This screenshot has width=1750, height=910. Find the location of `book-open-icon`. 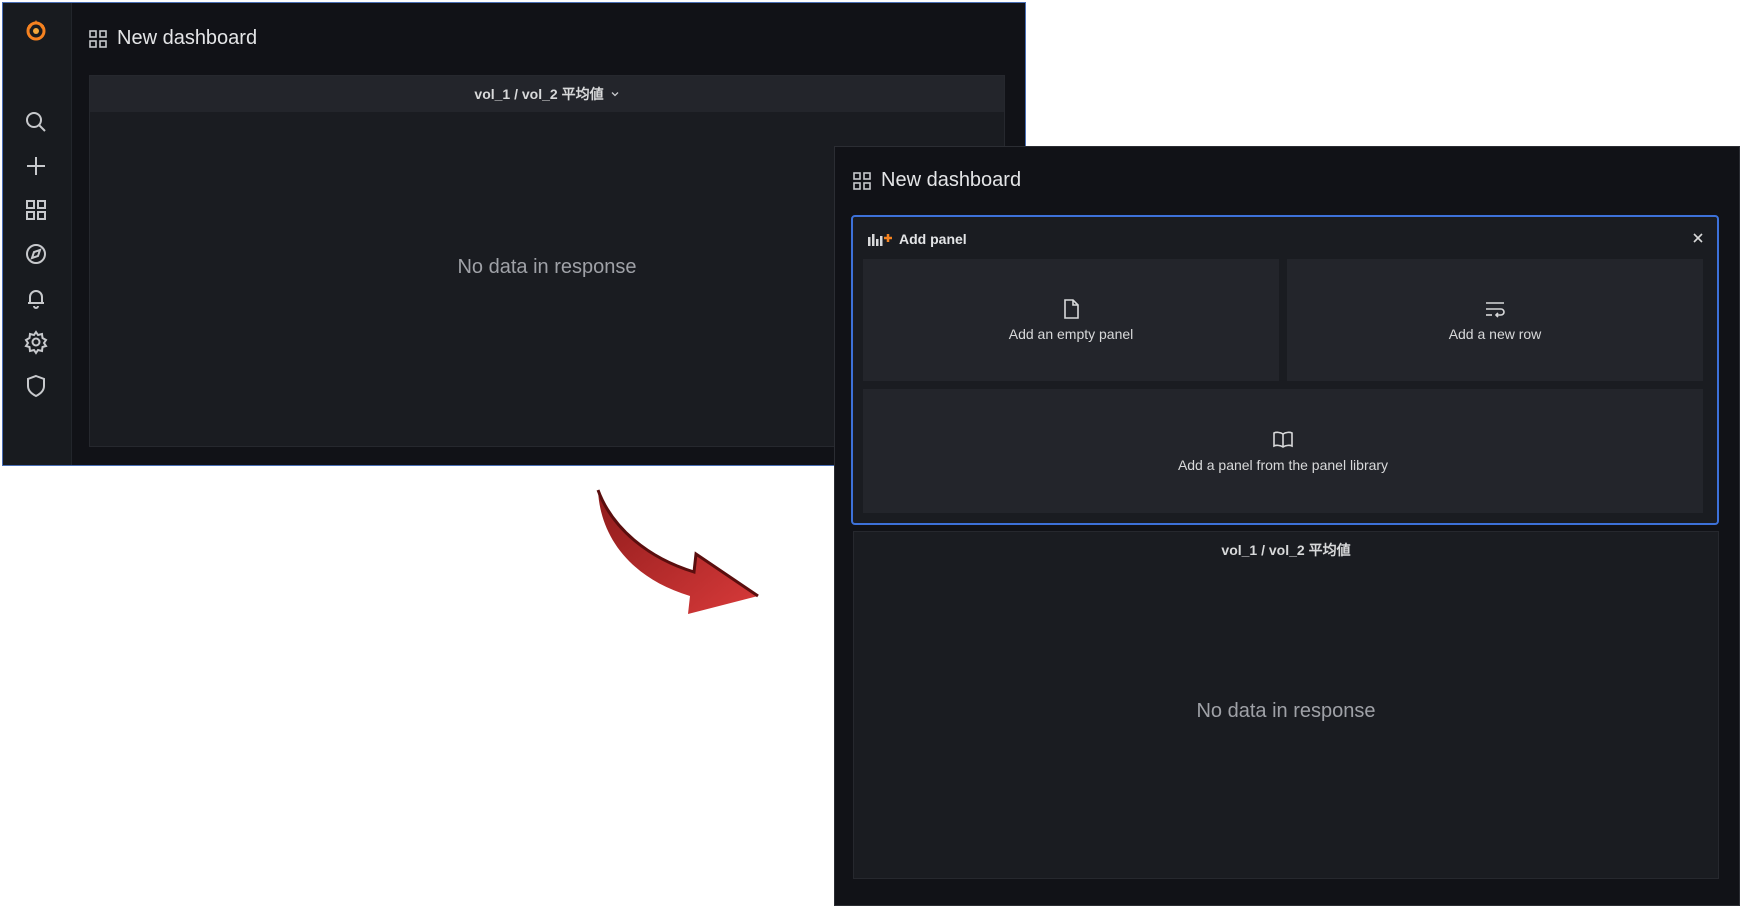

book-open-icon is located at coordinates (1283, 439).